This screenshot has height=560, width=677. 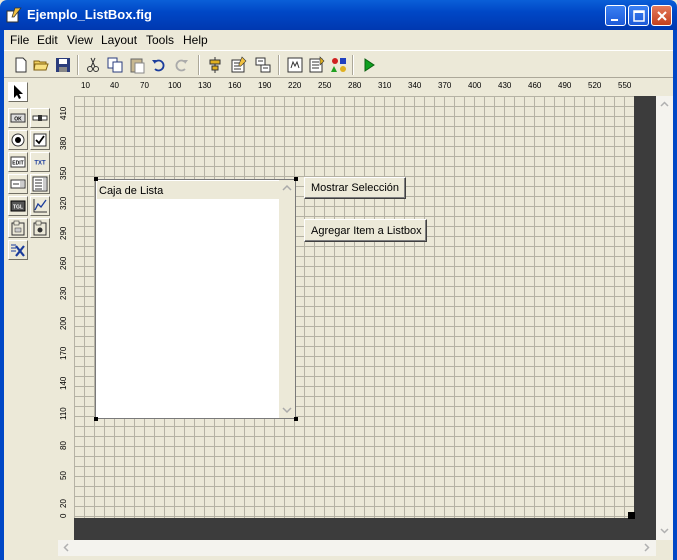 I want to click on close-button, so click(x=661, y=15).